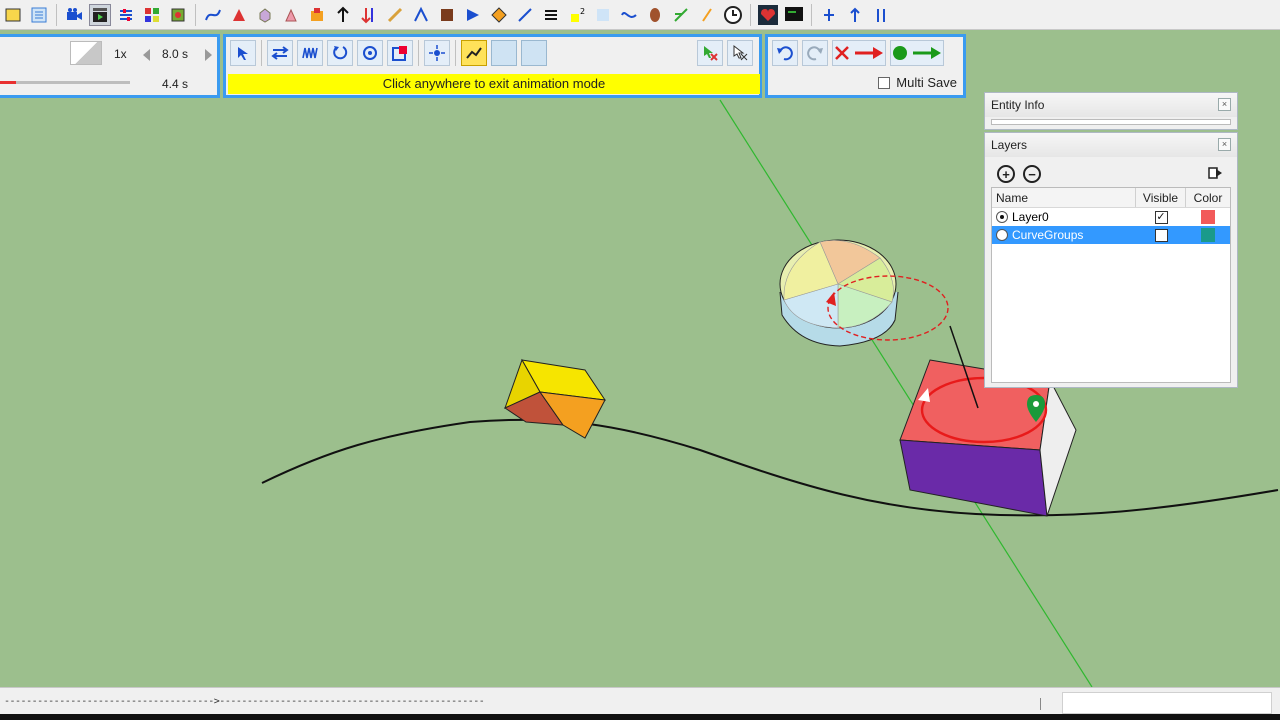 Image resolution: width=1280 pixels, height=720 pixels. Describe the element at coordinates (178, 15) in the screenshot. I see `materials-icon` at that location.